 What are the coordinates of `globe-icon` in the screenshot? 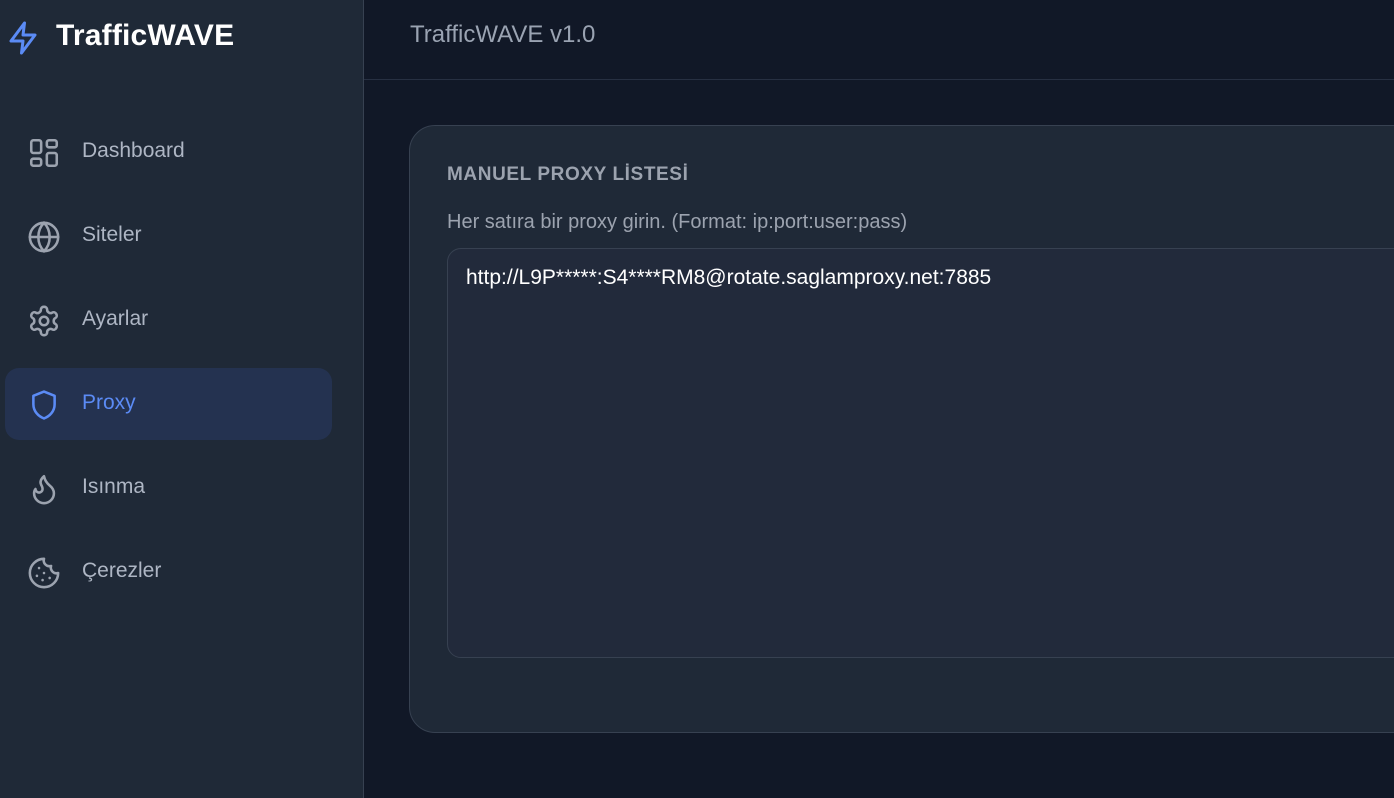 It's located at (44, 237).